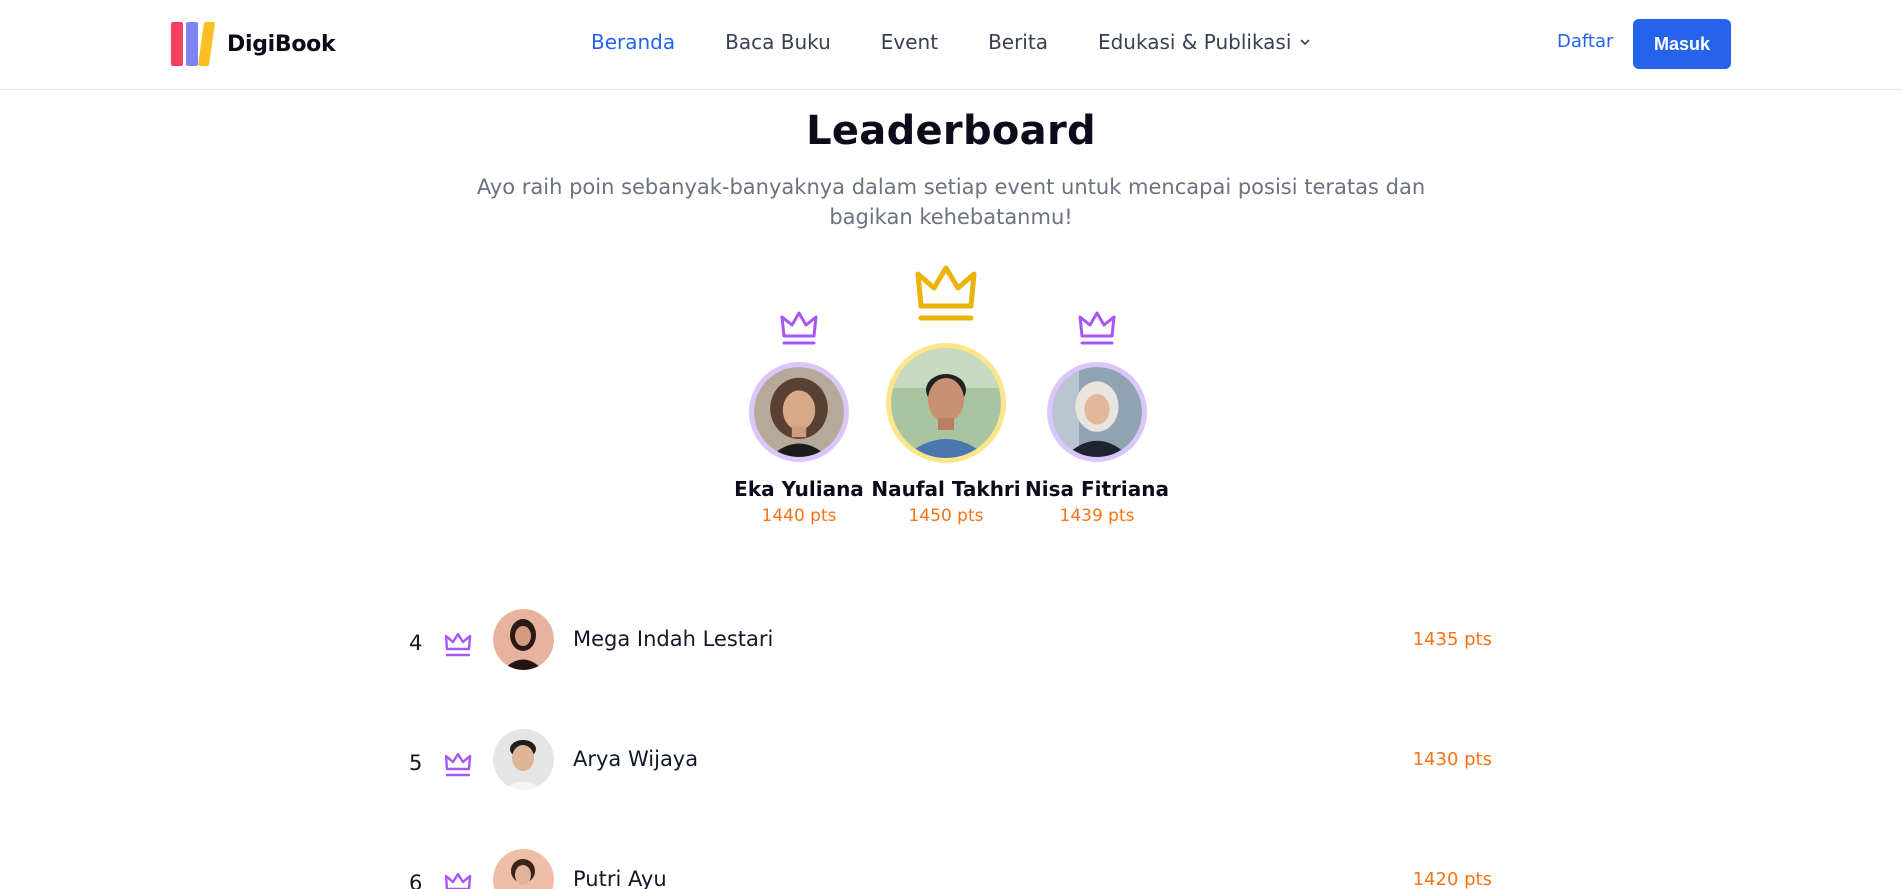  What do you see at coordinates (416, 763) in the screenshot?
I see `rank-number: 5` at bounding box center [416, 763].